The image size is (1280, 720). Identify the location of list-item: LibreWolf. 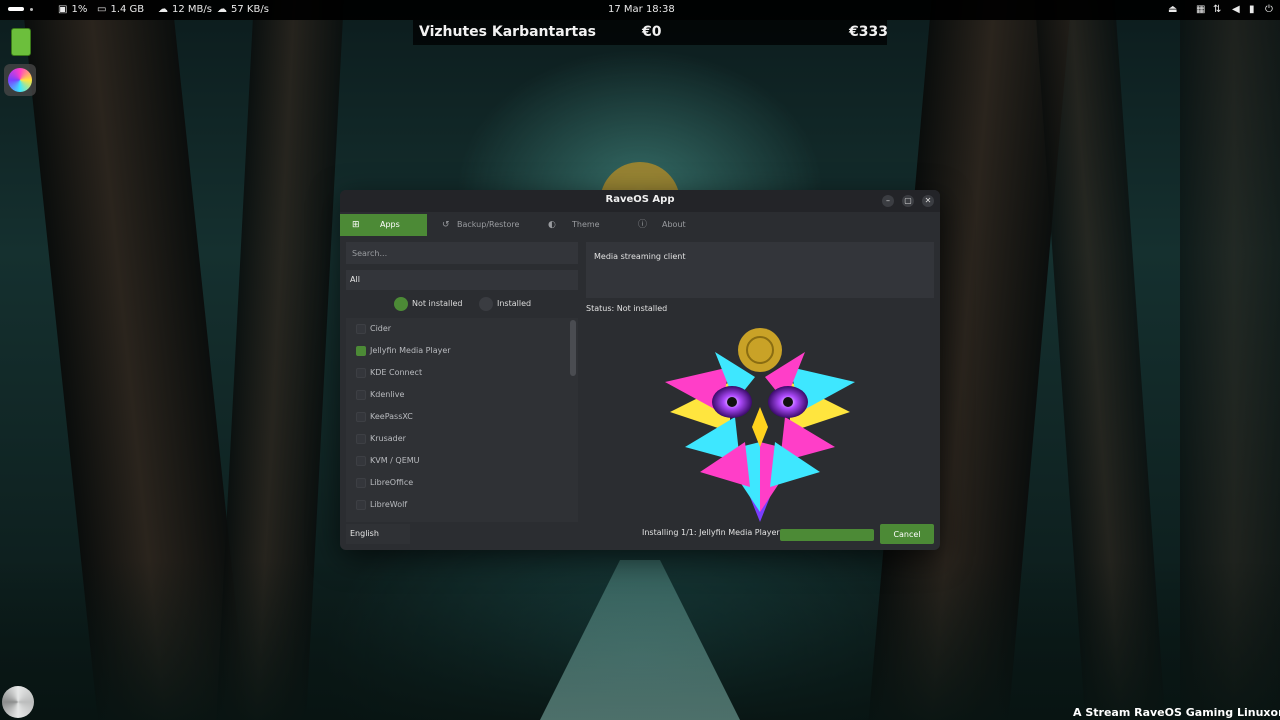
(457, 505).